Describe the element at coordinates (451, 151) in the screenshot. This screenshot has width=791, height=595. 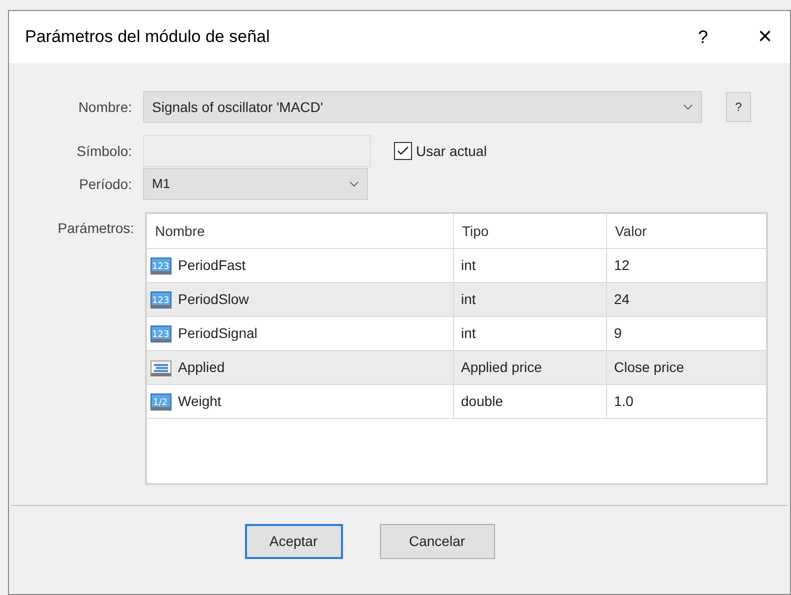
I see `checkbox-label: Usar actual` at that location.